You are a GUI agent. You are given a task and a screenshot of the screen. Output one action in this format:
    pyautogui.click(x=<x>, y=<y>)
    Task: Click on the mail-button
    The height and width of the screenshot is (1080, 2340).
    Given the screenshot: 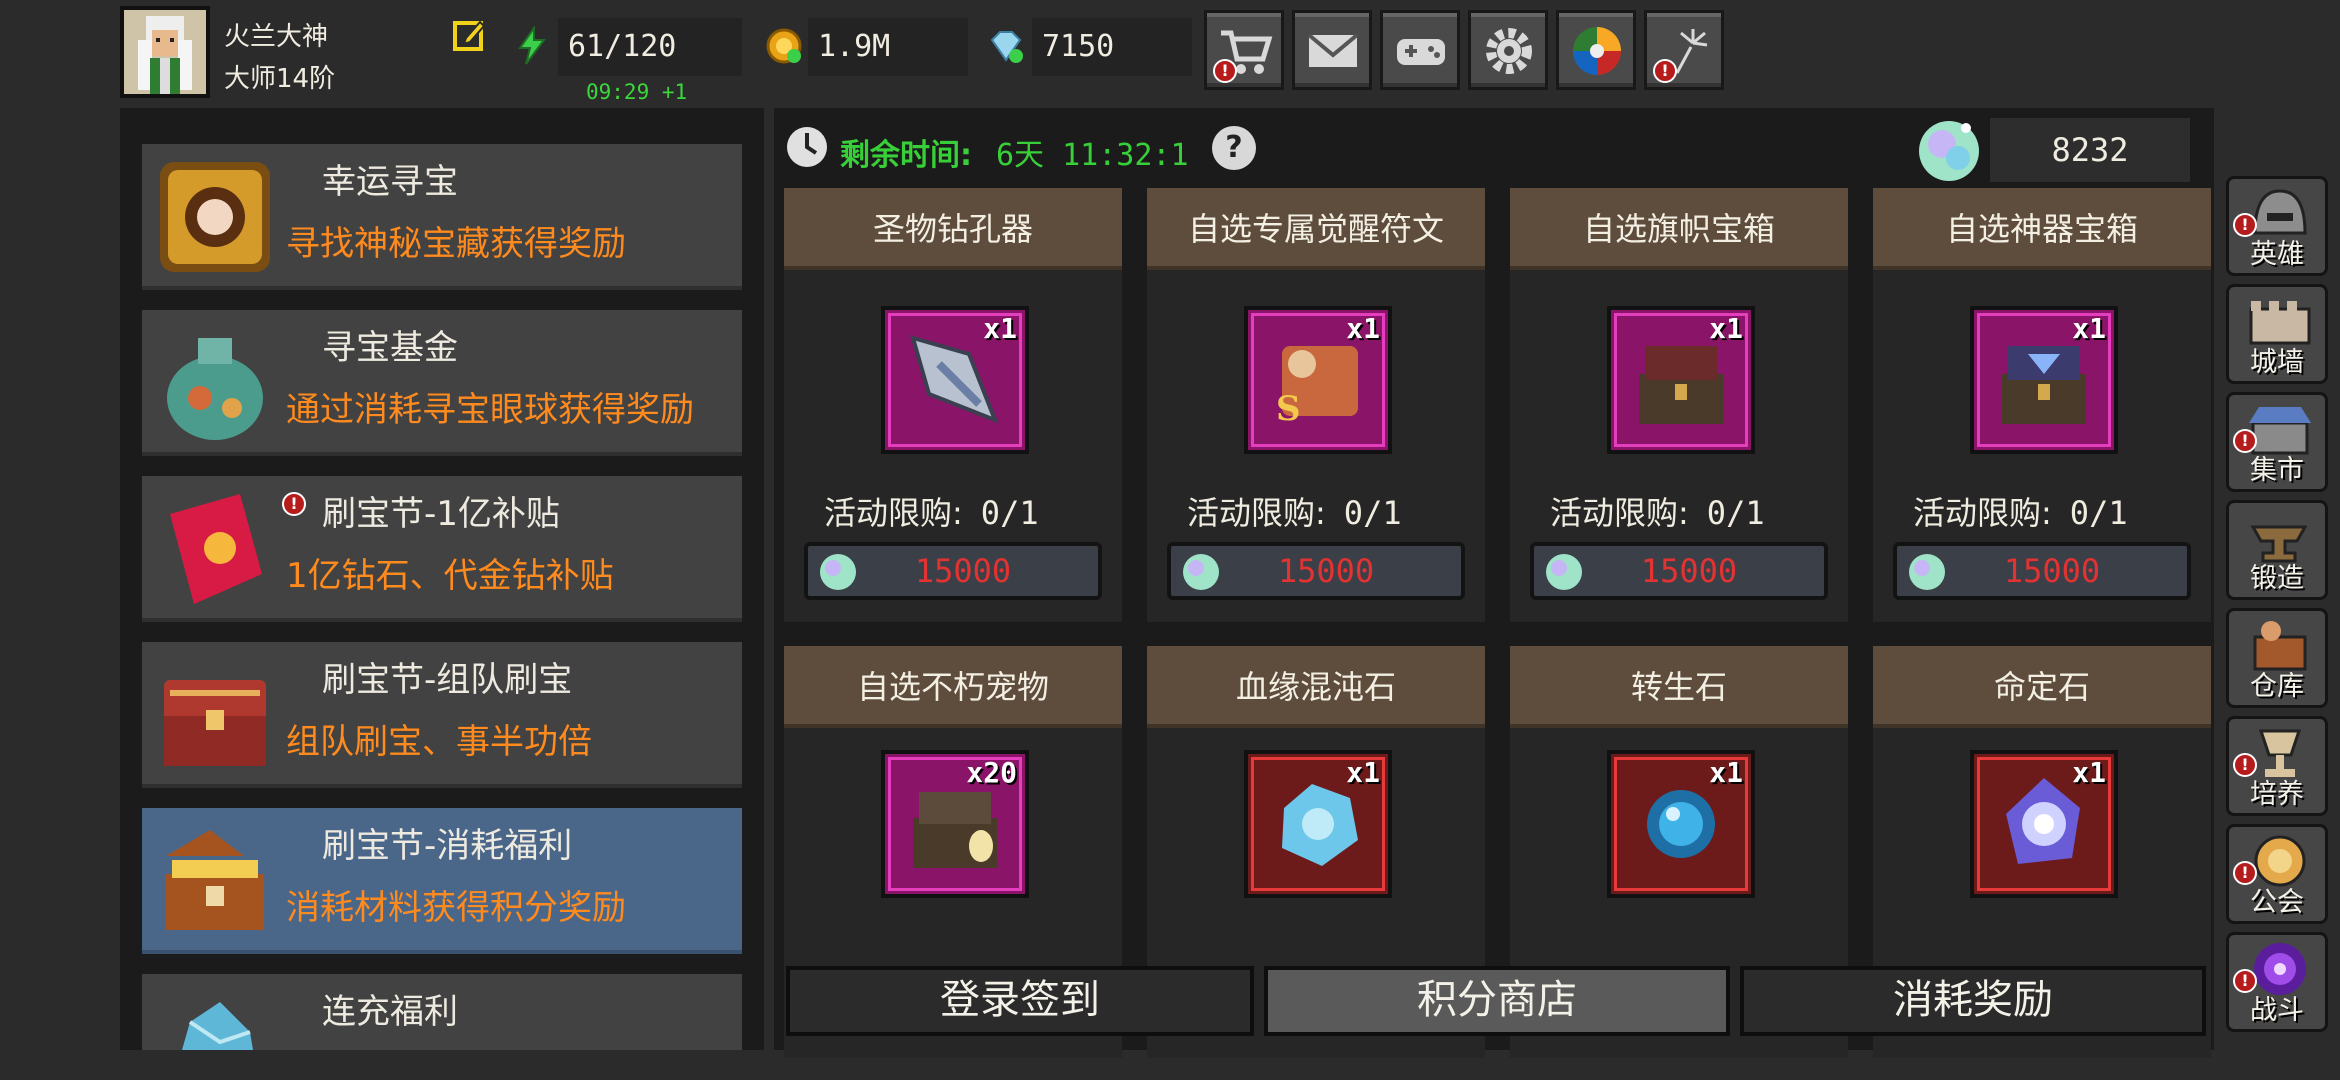 What is the action you would take?
    pyautogui.click(x=1332, y=50)
    